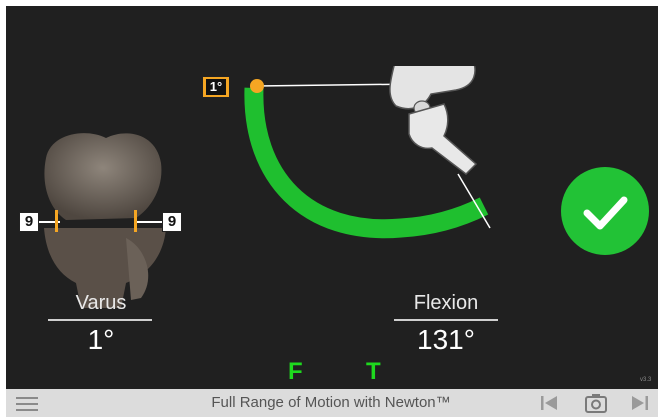 Image resolution: width=659 pixels, height=417 pixels. Describe the element at coordinates (101, 303) in the screenshot. I see `varus-label: Varus` at that location.